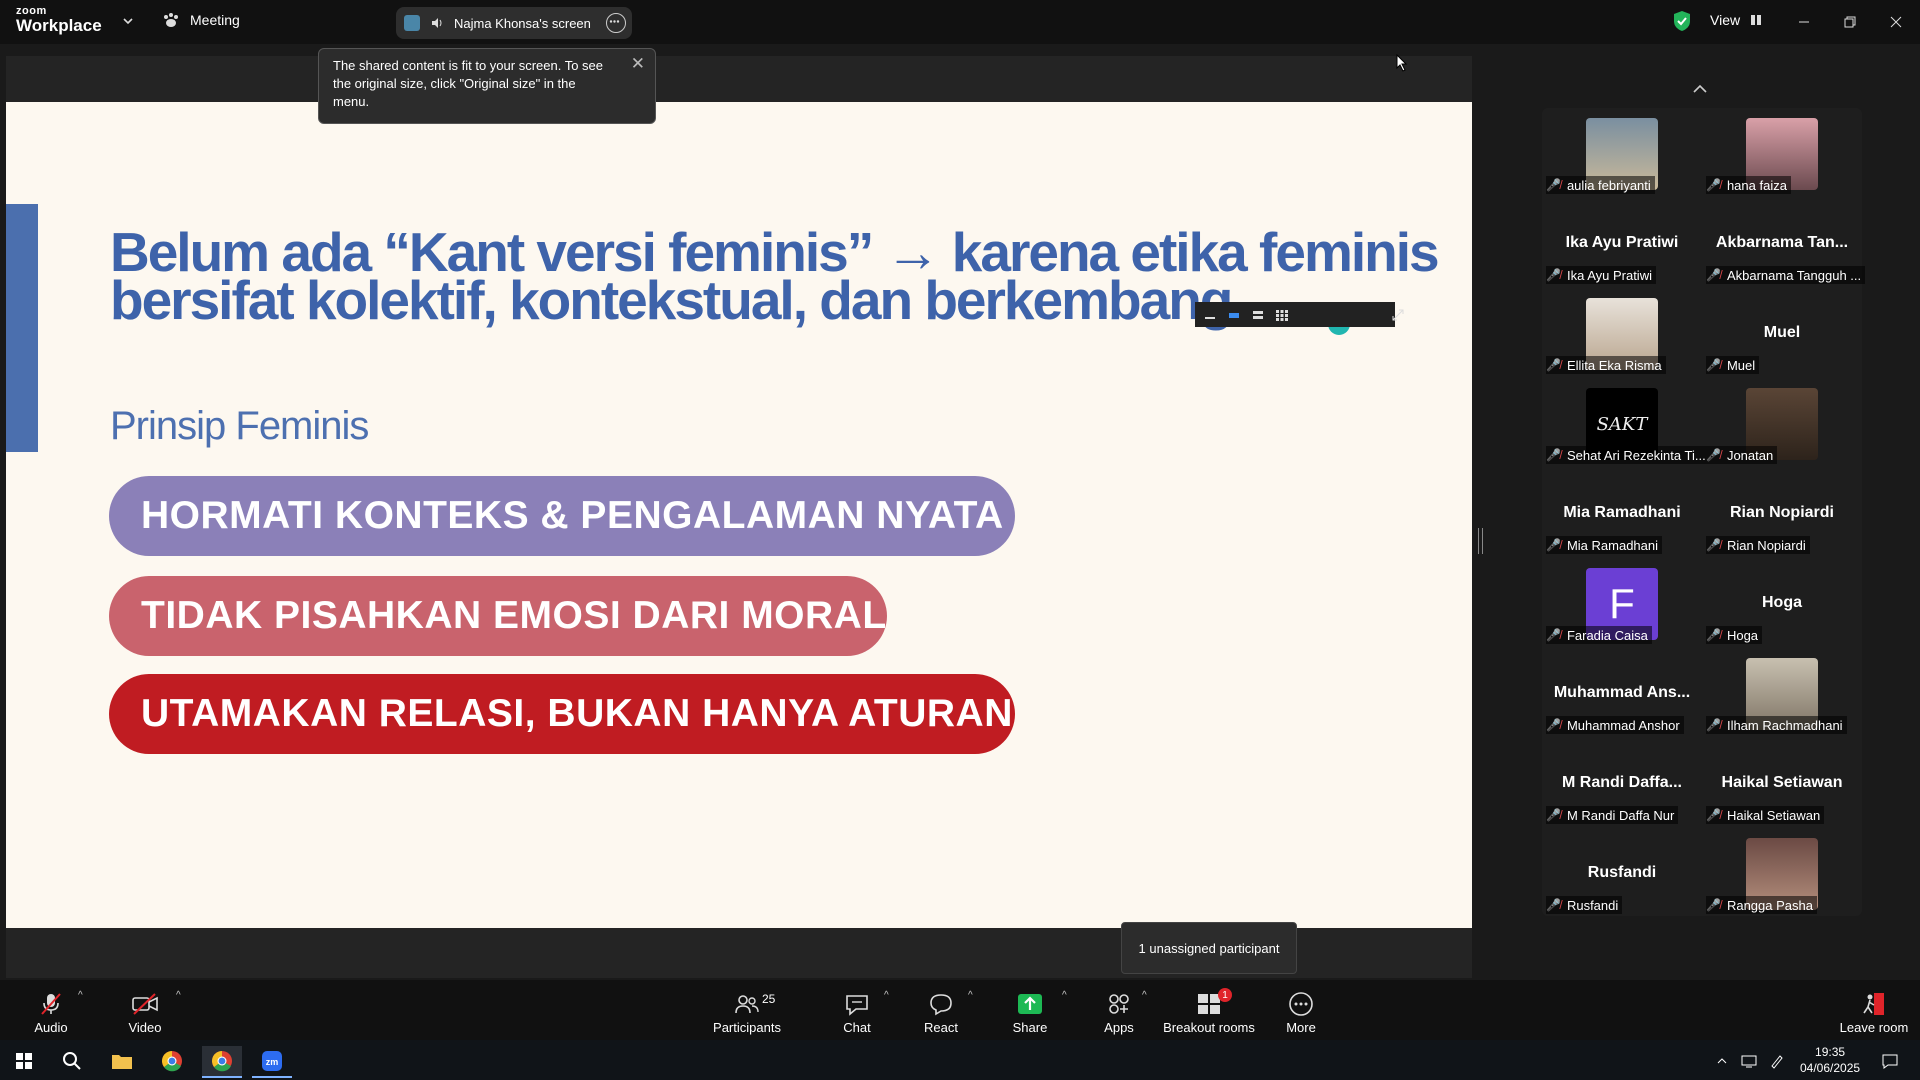 This screenshot has width=1920, height=1080. Describe the element at coordinates (1064, 995) in the screenshot. I see `share-options-caret-icon: ^` at that location.